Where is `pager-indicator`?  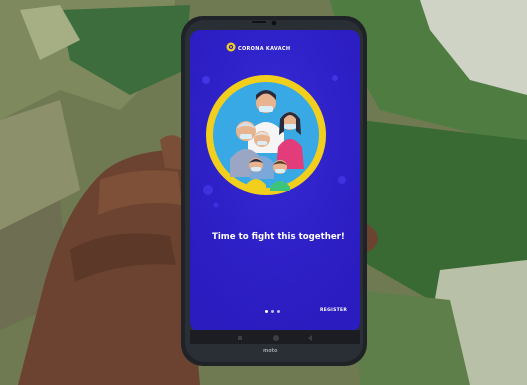 pager-indicator is located at coordinates (274, 312).